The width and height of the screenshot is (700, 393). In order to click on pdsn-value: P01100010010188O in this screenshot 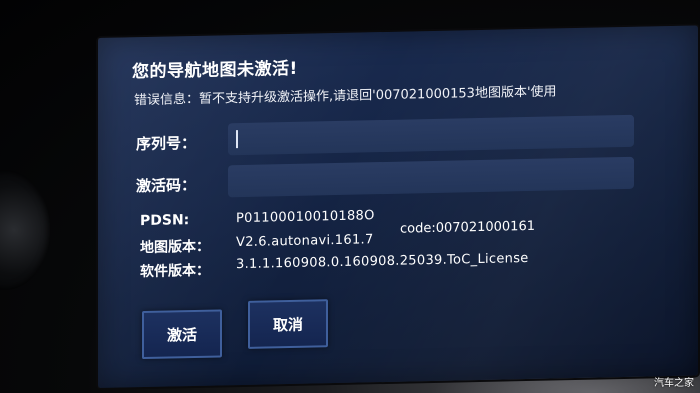, I will do `click(305, 217)`.